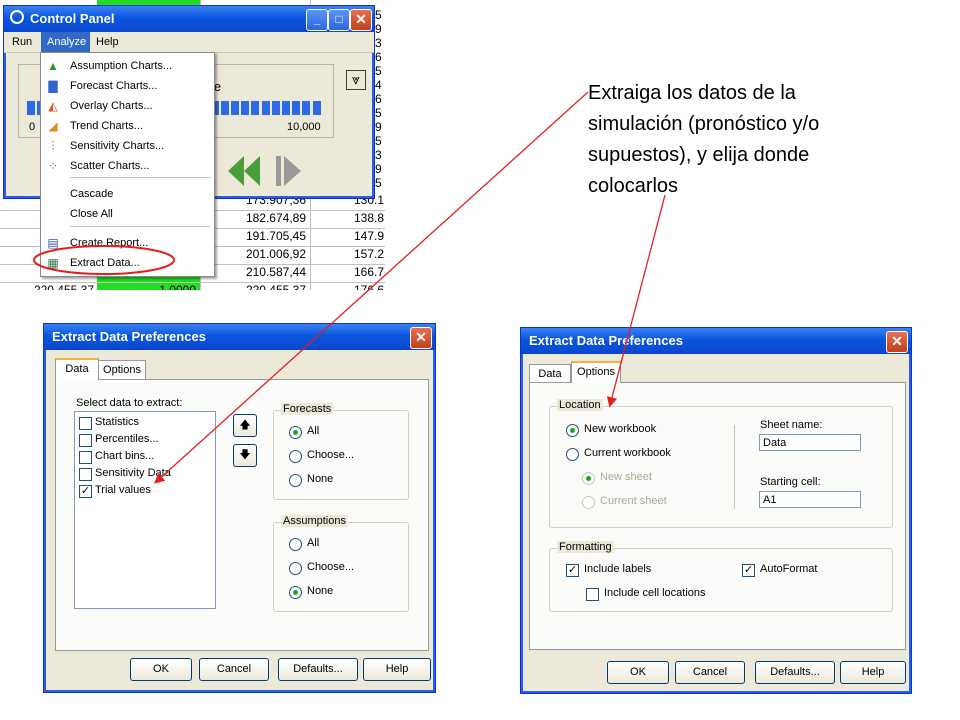 This screenshot has height=720, width=960. Describe the element at coordinates (307, 409) in the screenshot. I see `forecasts-label: Forecasts` at that location.